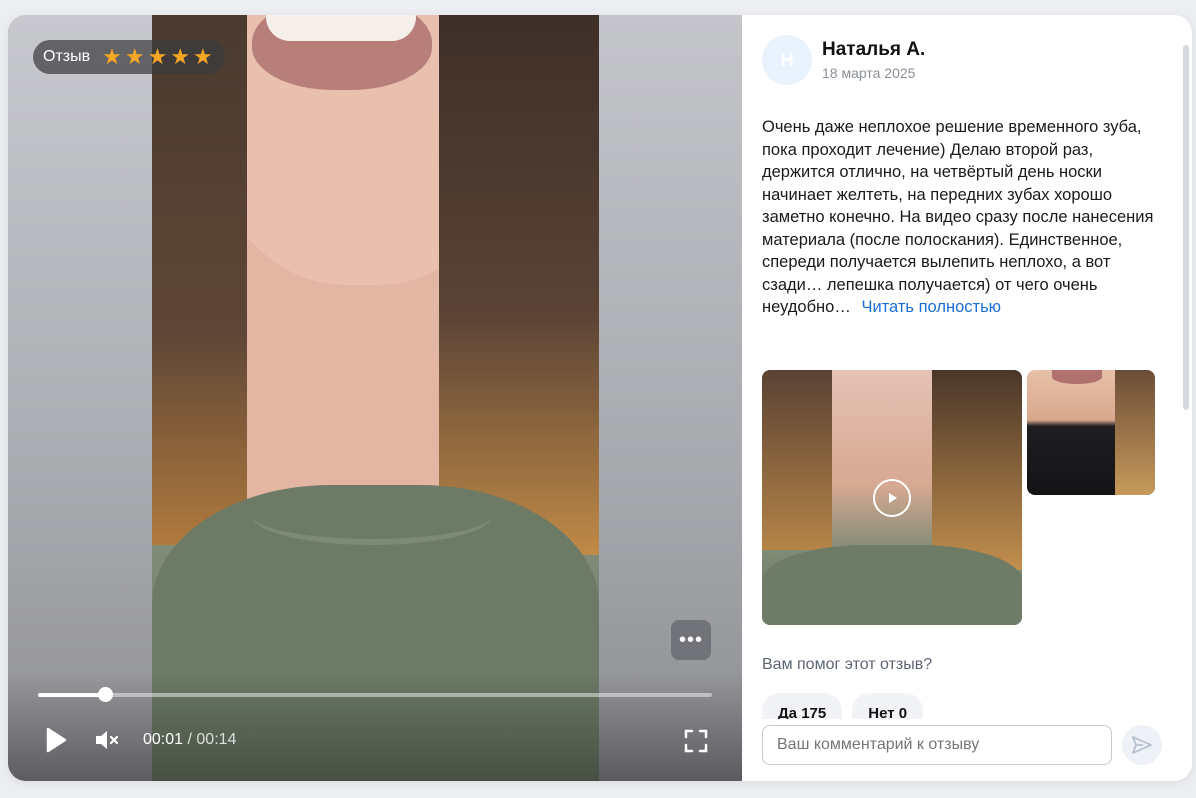 This screenshot has height=798, width=1196. I want to click on send-icon, so click(1142, 745).